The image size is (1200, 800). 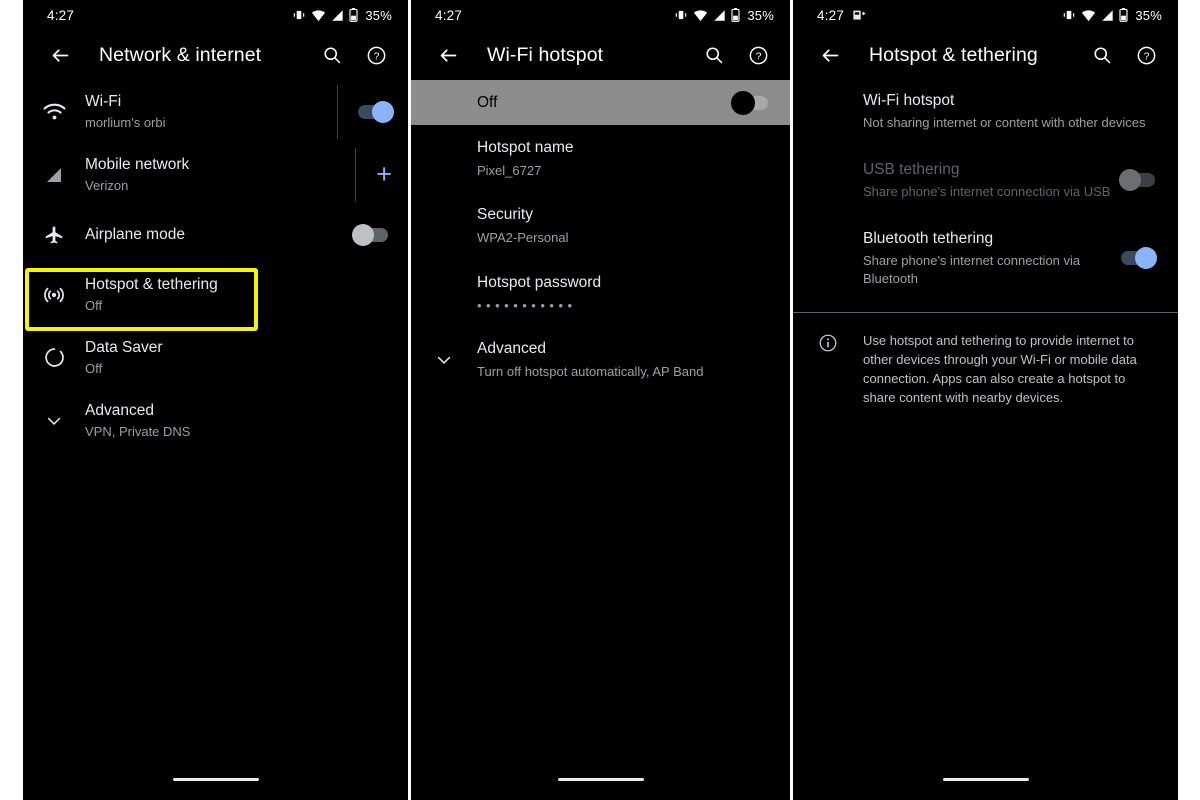 I want to click on info-icon, so click(x=828, y=369).